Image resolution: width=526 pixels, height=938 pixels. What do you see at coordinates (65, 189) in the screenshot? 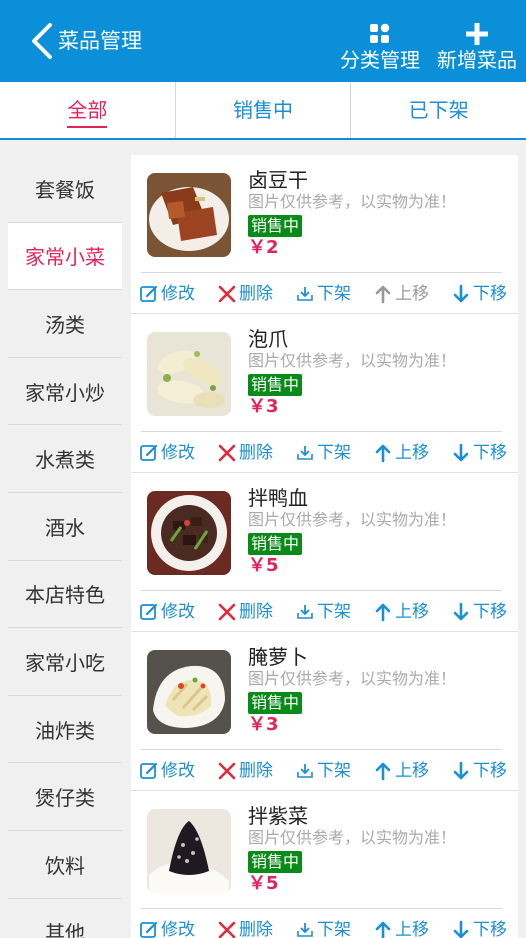
I see `category-item: 套餐饭` at bounding box center [65, 189].